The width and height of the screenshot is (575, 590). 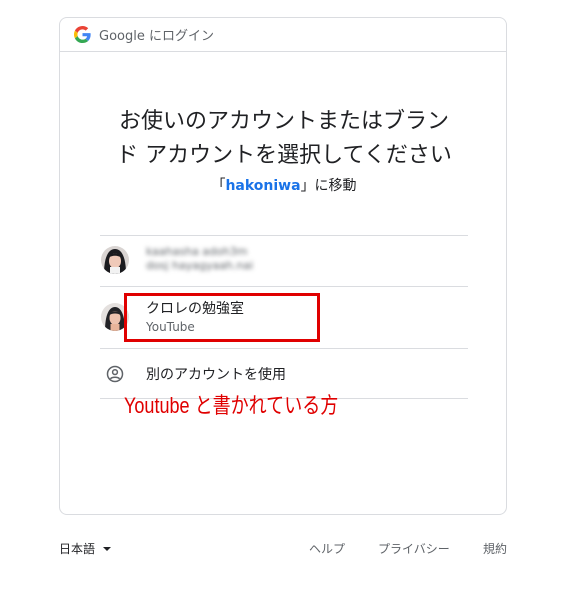 What do you see at coordinates (222, 317) in the screenshot?
I see `highlight-box` at bounding box center [222, 317].